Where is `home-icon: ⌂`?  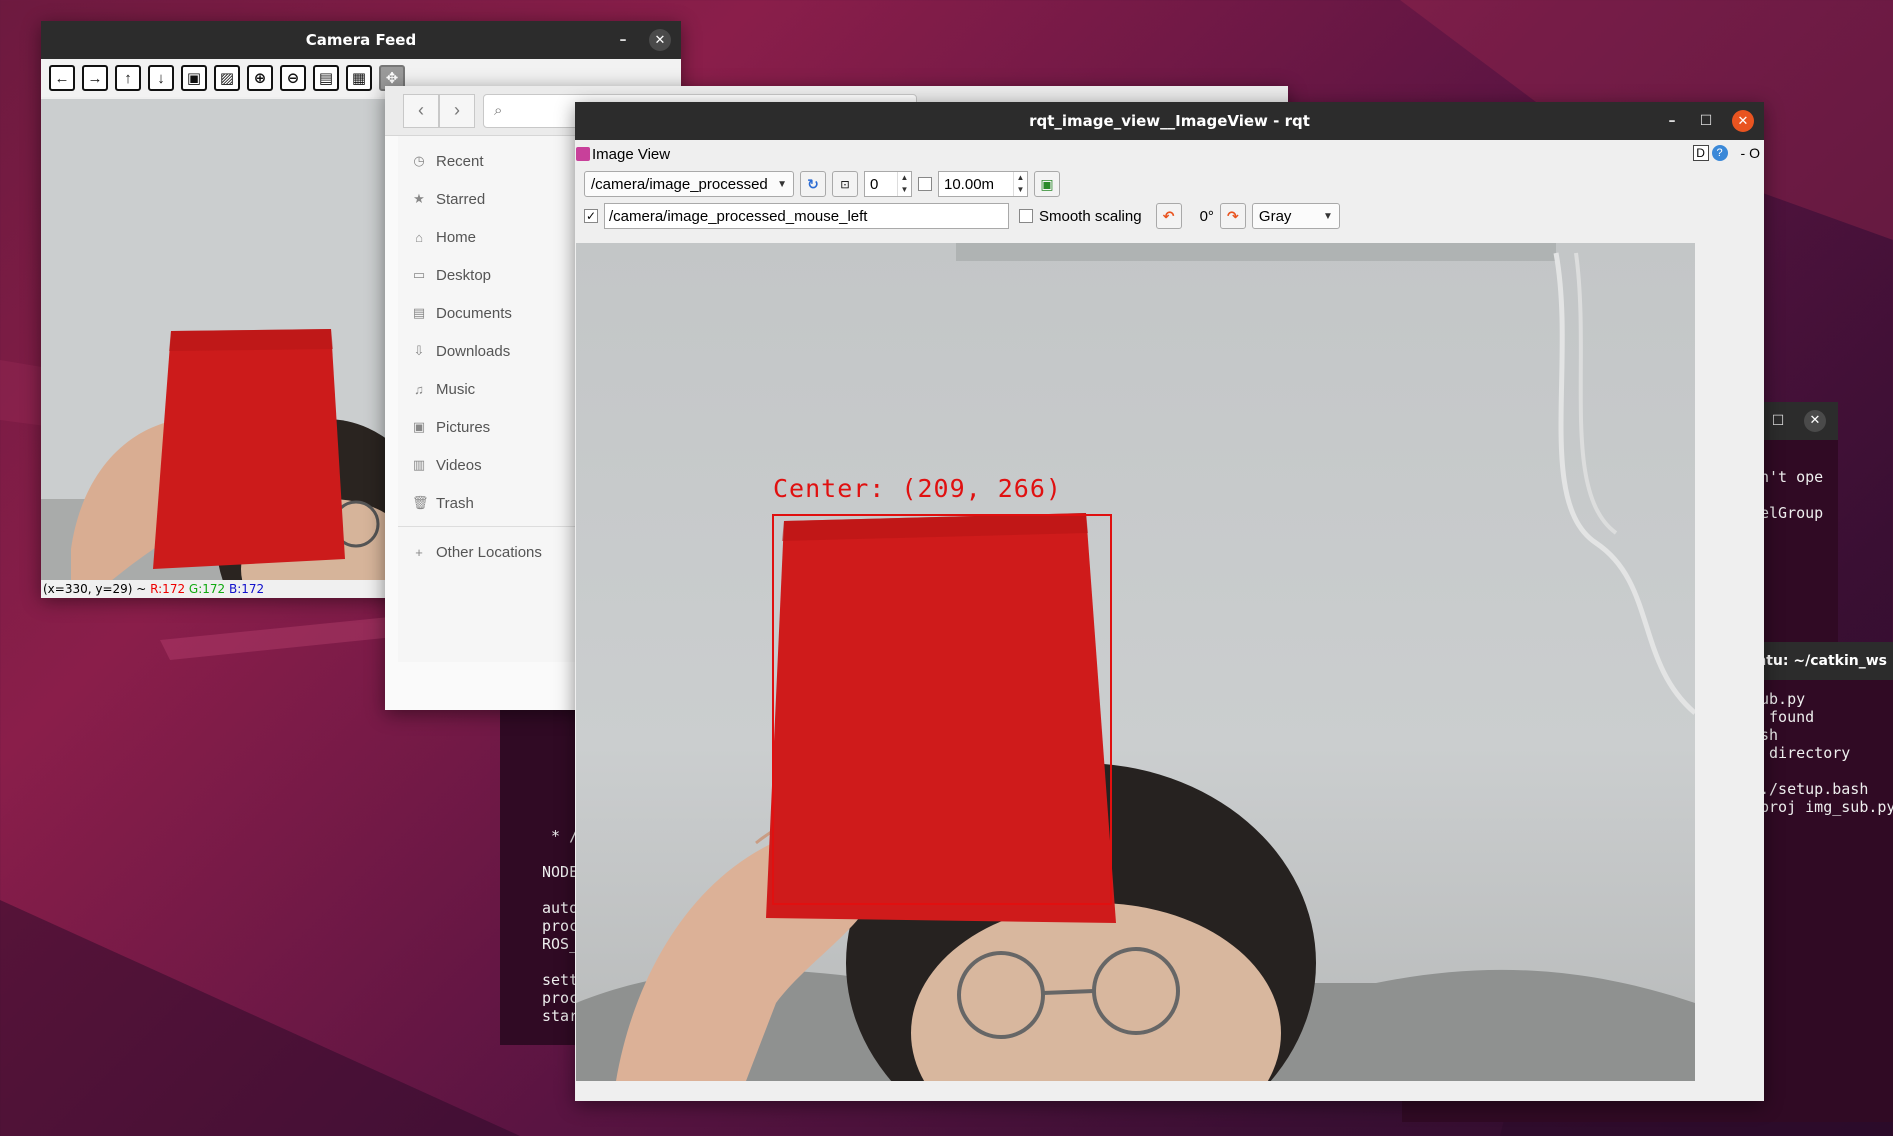 home-icon: ⌂ is located at coordinates (419, 237).